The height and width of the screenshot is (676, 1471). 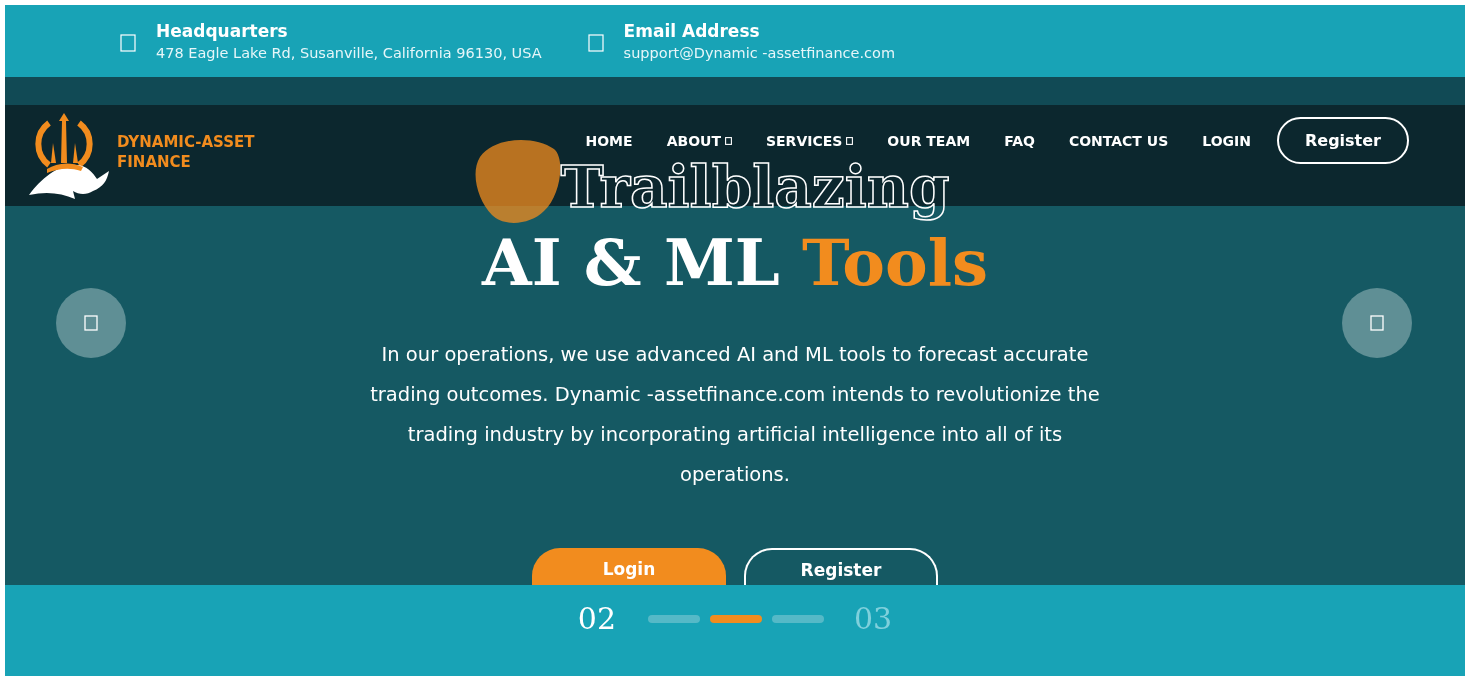 I want to click on hero-title: AI & ML Tools, so click(x=735, y=263).